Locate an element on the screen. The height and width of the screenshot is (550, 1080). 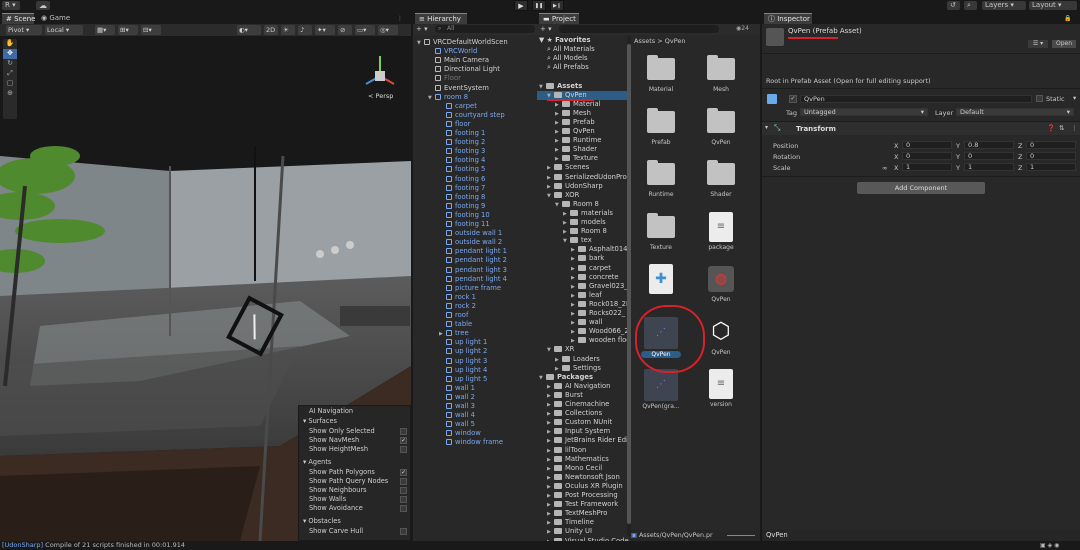
open-prefab-button: Open is located at coordinates (1064, 44).